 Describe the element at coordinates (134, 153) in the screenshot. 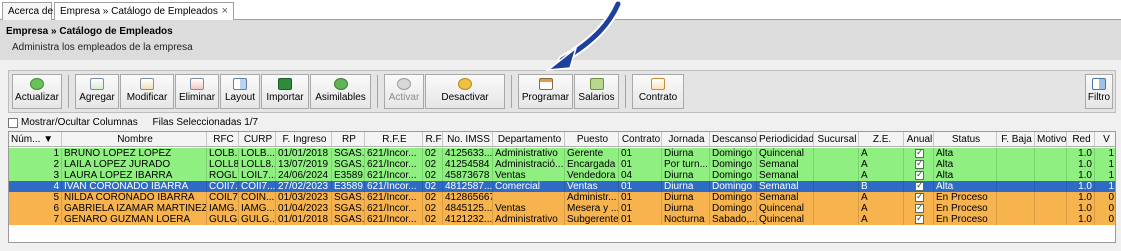

I see `cell-nombre: BRUNO LOPEZ LOPEZ` at that location.